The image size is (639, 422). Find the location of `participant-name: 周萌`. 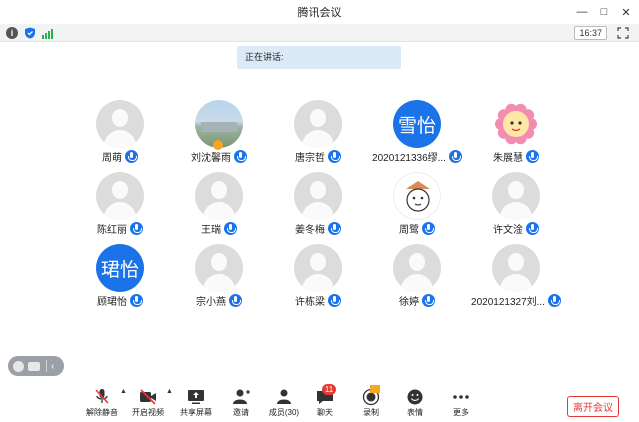

participant-name: 周萌 is located at coordinates (112, 158).